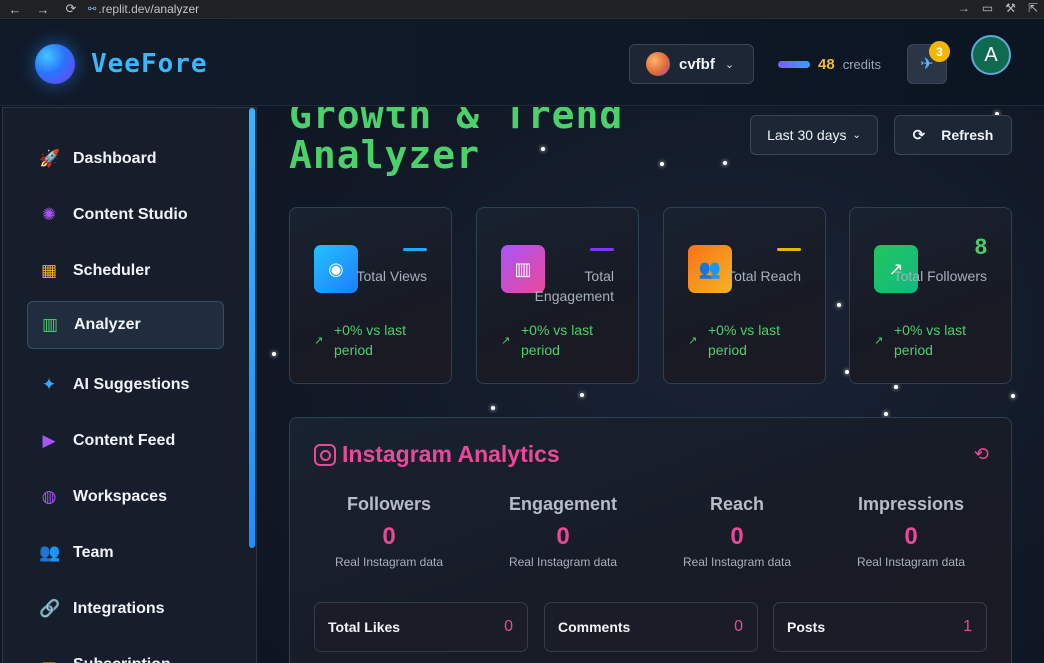 The image size is (1044, 663). What do you see at coordinates (794, 64) in the screenshot?
I see `credits-bar` at bounding box center [794, 64].